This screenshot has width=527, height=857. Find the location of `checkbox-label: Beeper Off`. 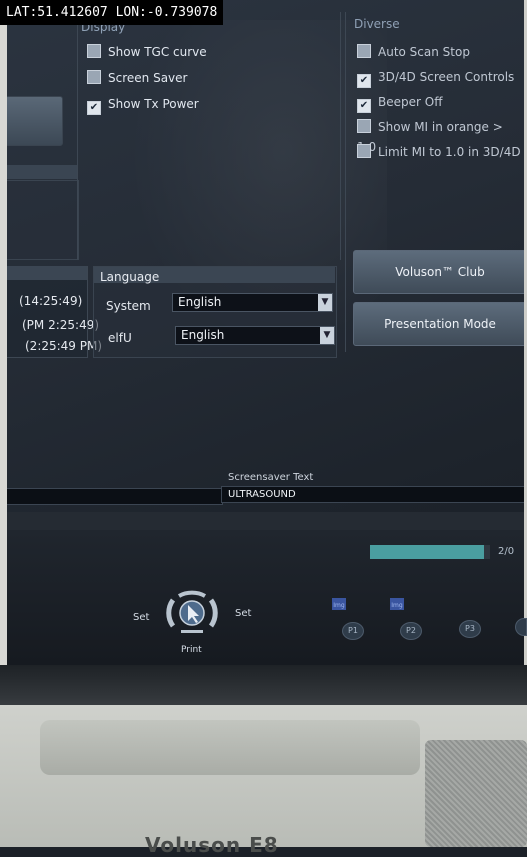

checkbox-label: Beeper Off is located at coordinates (410, 102).